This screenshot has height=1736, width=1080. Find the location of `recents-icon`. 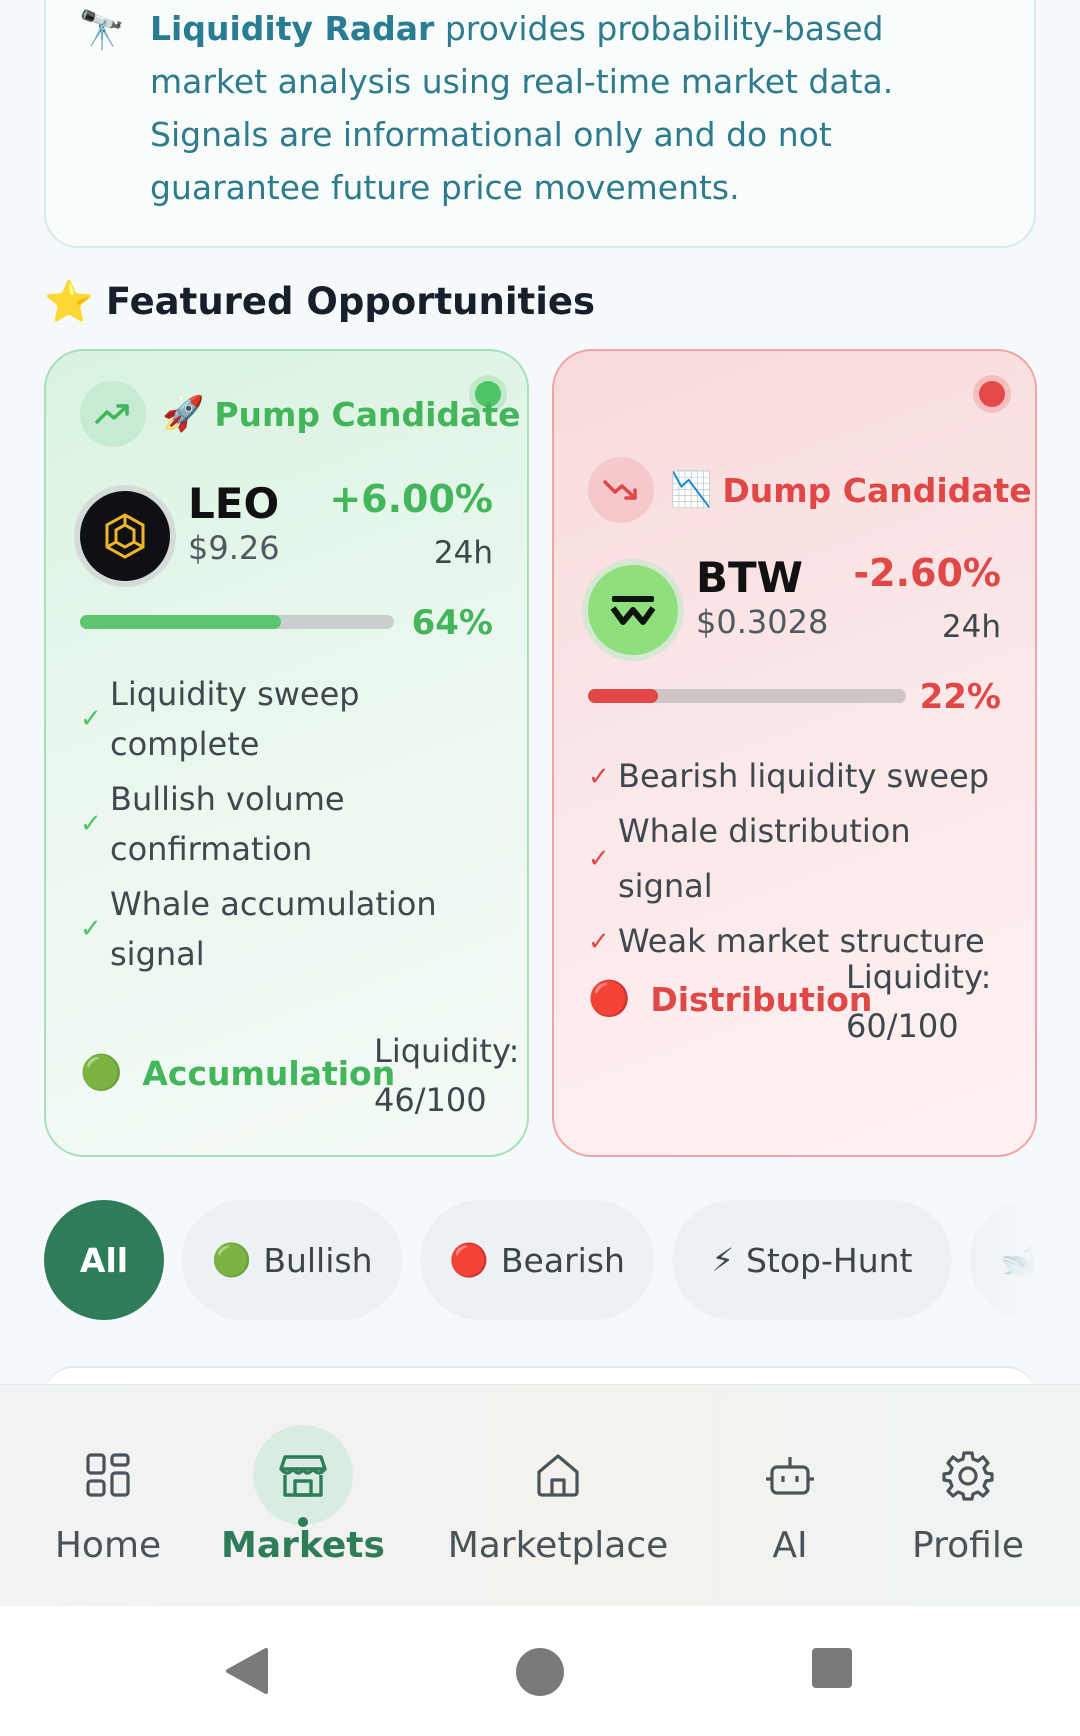

recents-icon is located at coordinates (832, 1670).